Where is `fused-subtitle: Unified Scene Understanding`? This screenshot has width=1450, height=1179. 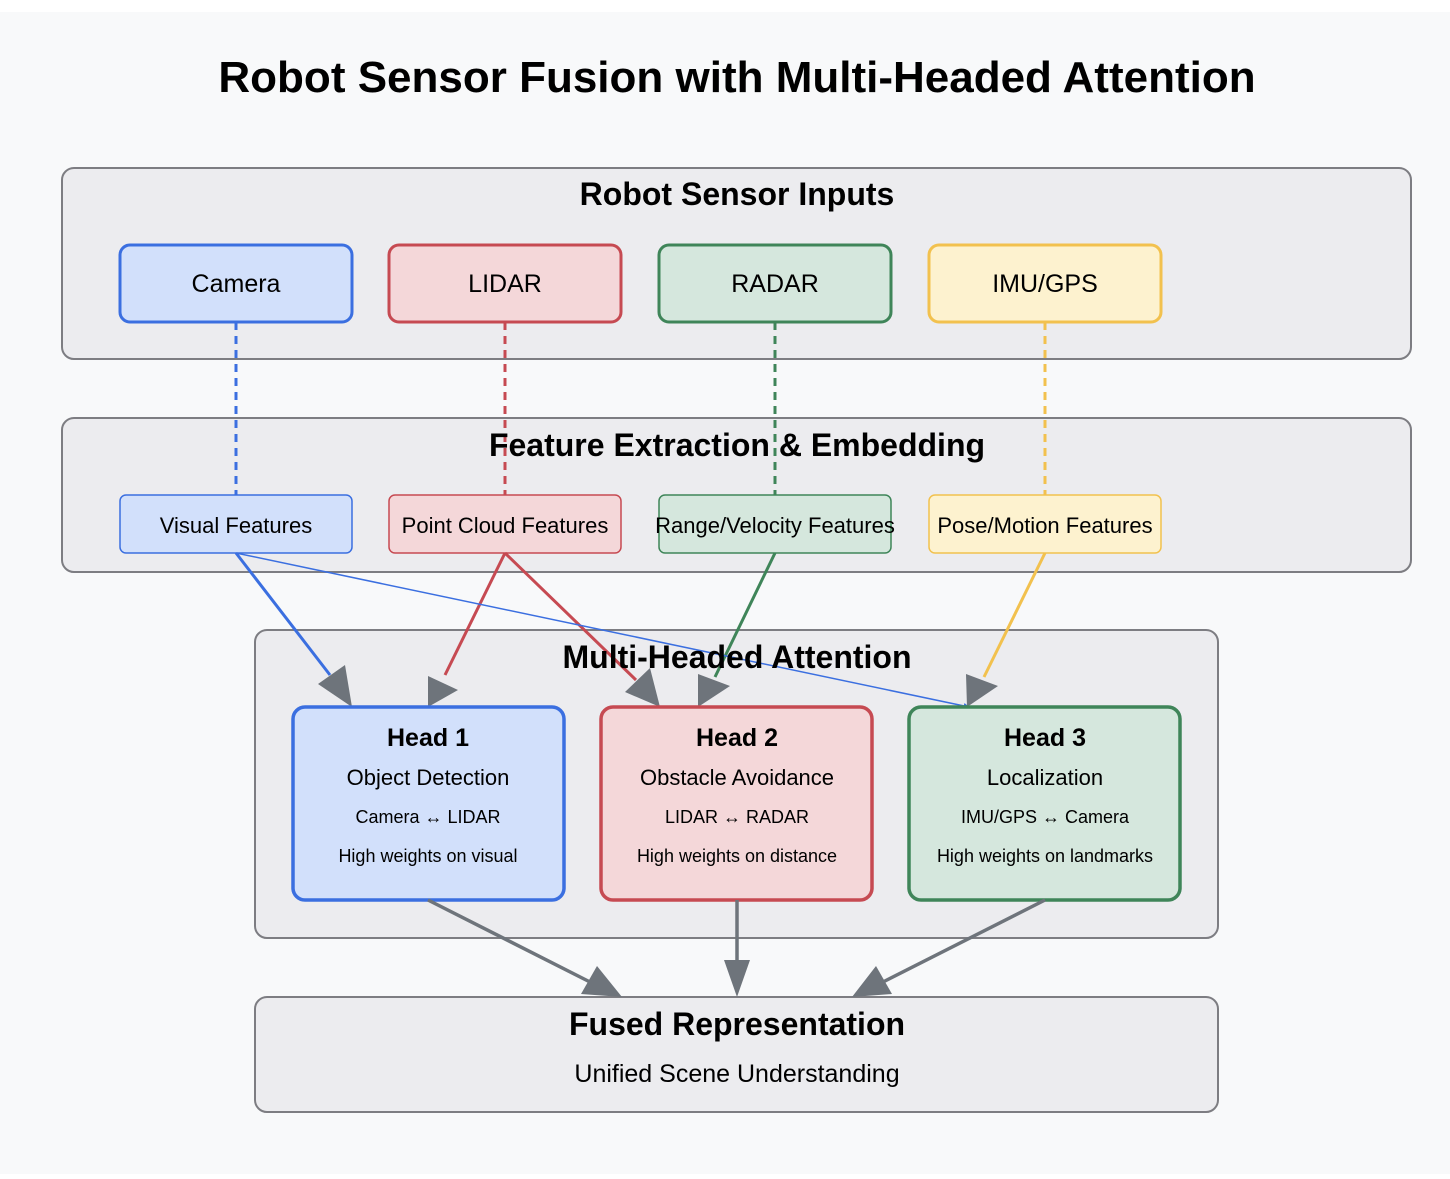 fused-subtitle: Unified Scene Understanding is located at coordinates (736, 1074).